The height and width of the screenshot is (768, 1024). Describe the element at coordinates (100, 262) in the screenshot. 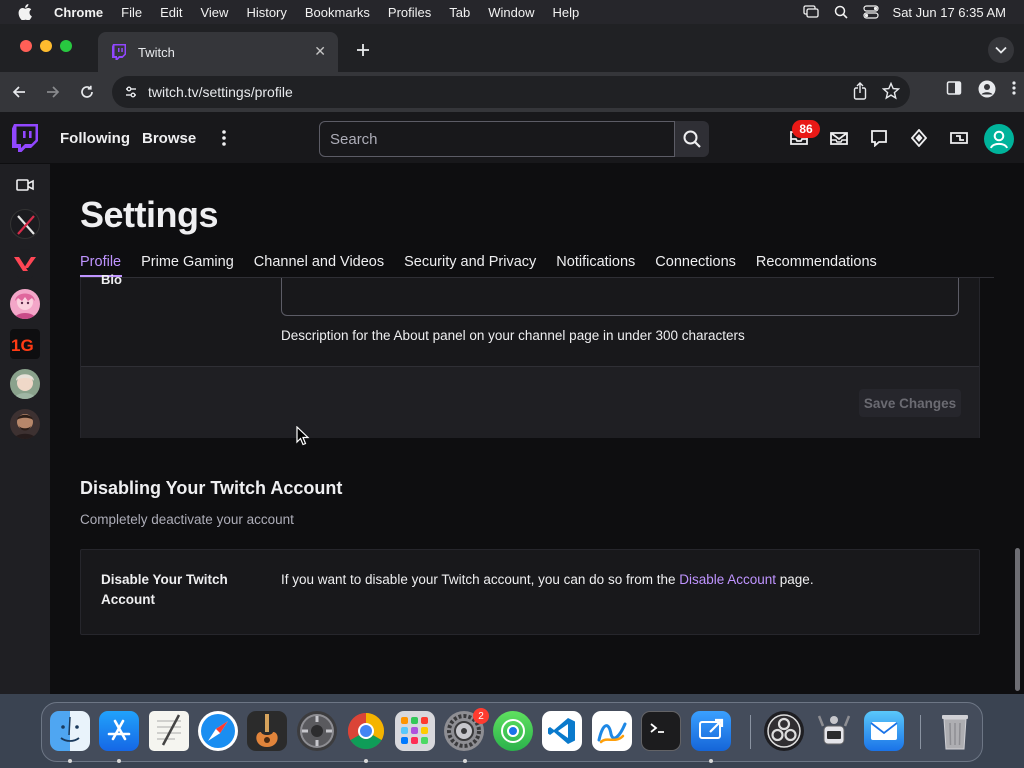

I see `tab-profile: Profile` at that location.